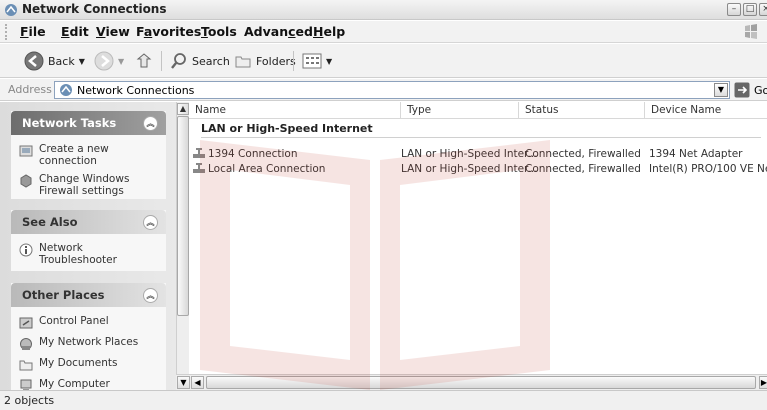  I want to click on back-dropdown-icon: ▼, so click(82, 61).